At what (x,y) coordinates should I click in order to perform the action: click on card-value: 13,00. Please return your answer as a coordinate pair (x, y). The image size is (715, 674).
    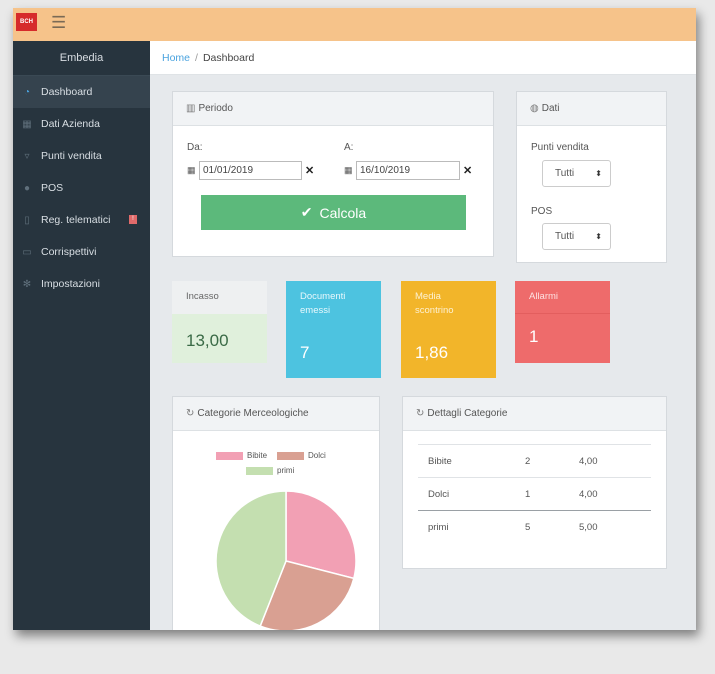
    Looking at the image, I should click on (219, 338).